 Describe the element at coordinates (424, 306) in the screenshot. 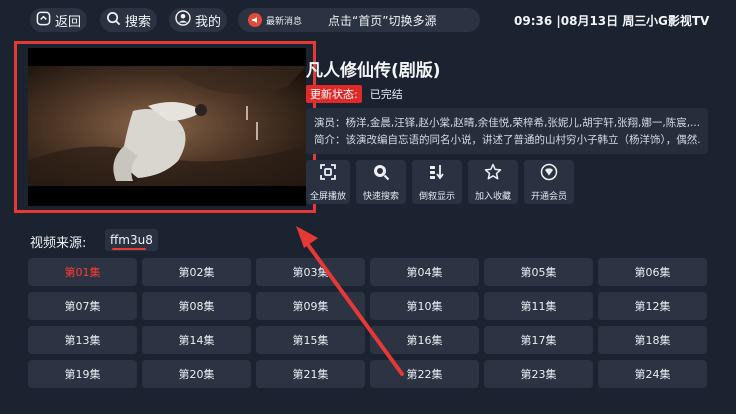

I see `episode-button: 第10集` at that location.